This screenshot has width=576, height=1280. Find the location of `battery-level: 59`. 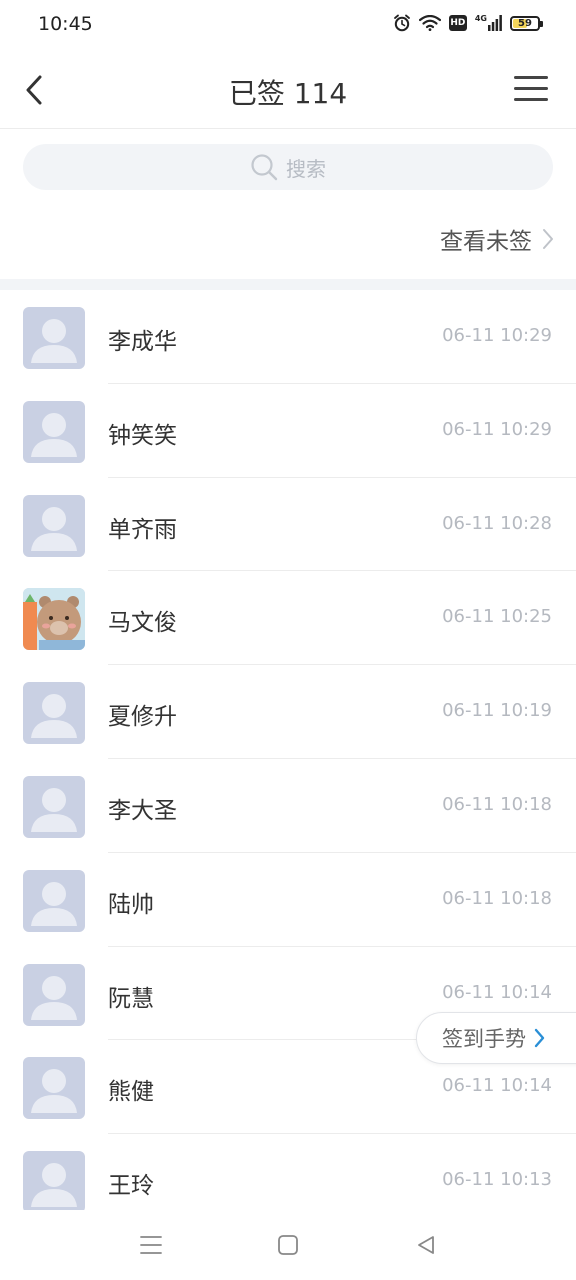

battery-level: 59 is located at coordinates (525, 23).